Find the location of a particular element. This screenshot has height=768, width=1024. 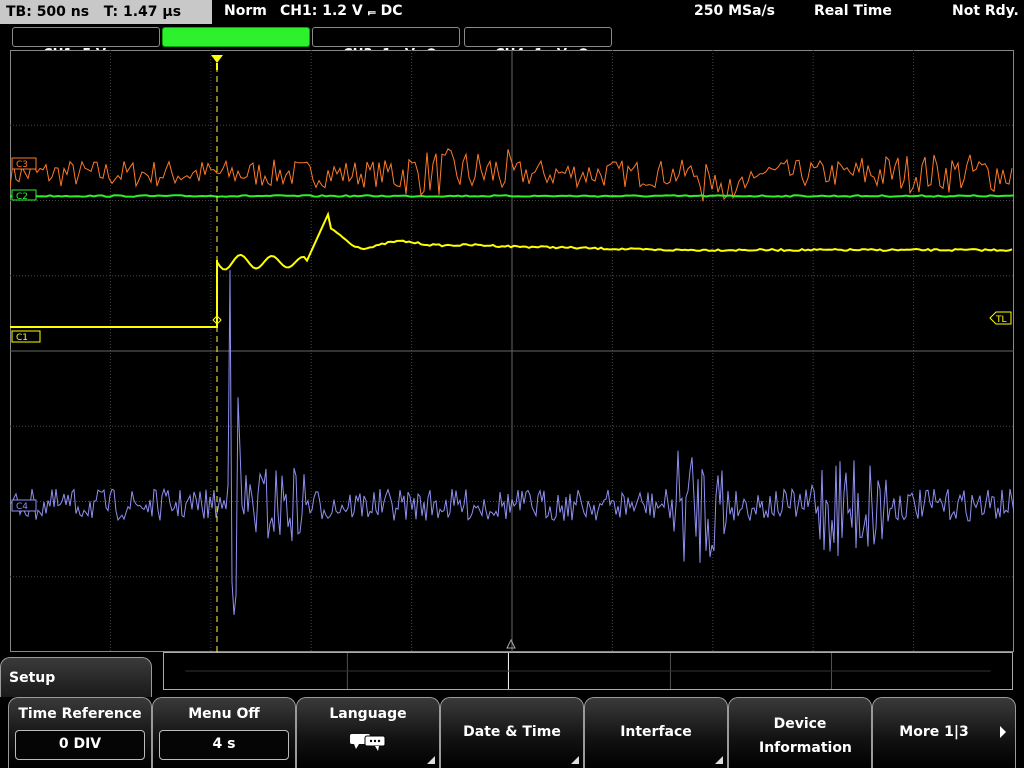

sample-rate: 250 MSa/s is located at coordinates (735, 11).